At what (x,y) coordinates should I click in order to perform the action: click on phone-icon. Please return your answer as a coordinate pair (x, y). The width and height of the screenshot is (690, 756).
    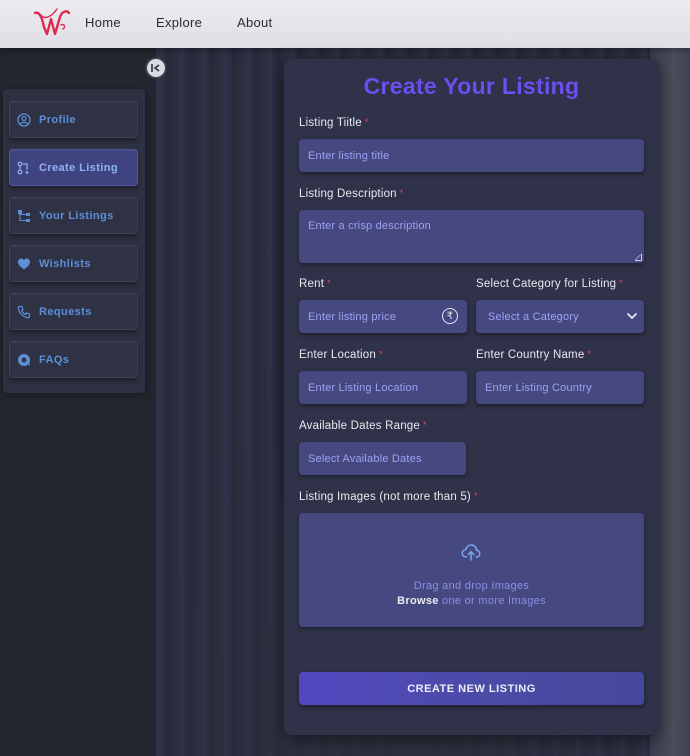
    Looking at the image, I should click on (24, 312).